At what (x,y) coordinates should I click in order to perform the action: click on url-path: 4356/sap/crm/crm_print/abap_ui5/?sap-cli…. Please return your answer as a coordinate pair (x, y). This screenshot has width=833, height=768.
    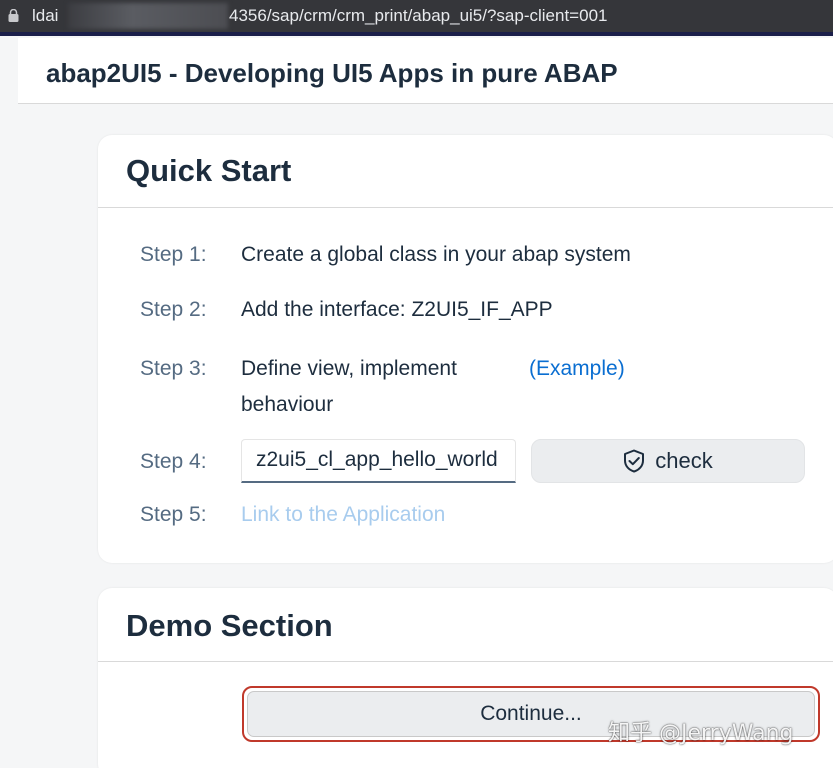
    Looking at the image, I should click on (418, 15).